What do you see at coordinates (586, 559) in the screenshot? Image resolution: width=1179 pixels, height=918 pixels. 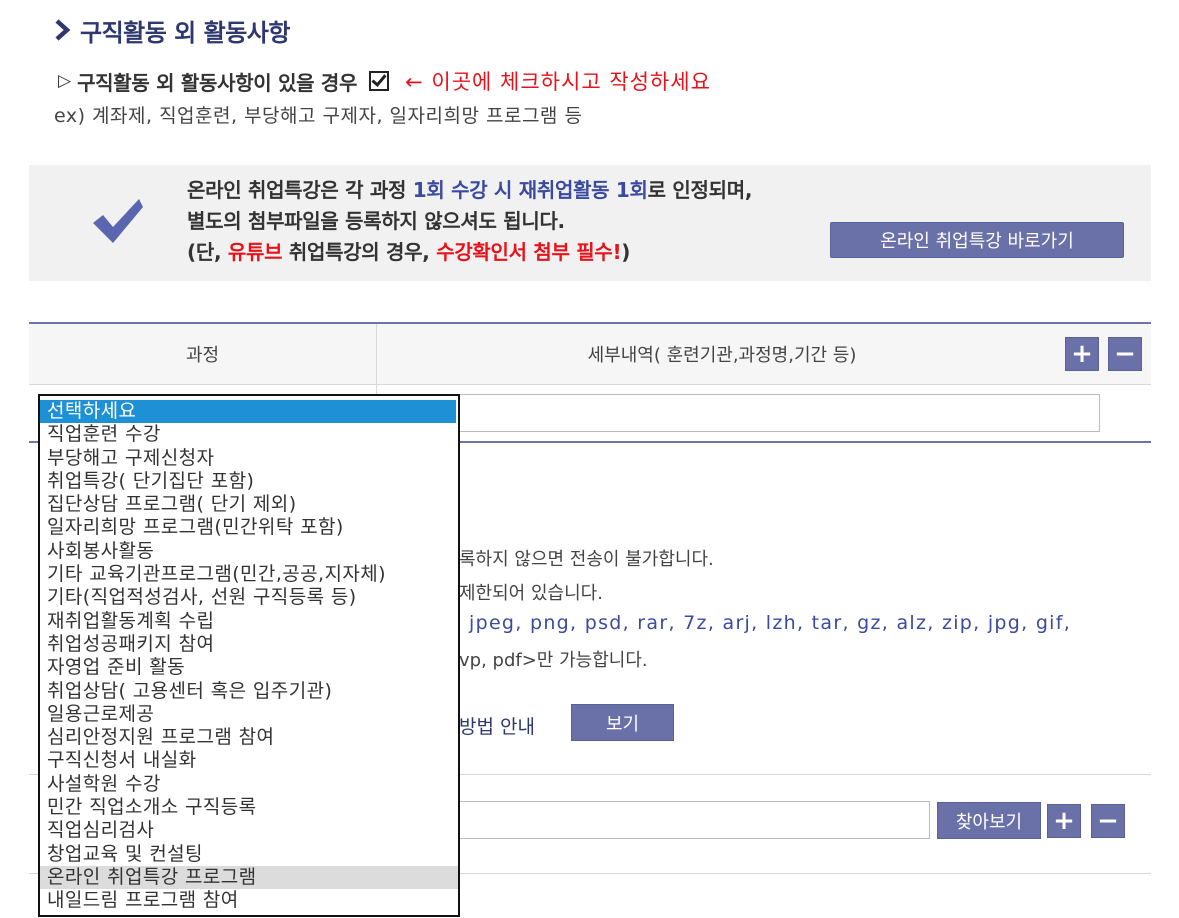 I see `notice-required-attachment: 록하지 않으면 전송이 불가합니다.` at bounding box center [586, 559].